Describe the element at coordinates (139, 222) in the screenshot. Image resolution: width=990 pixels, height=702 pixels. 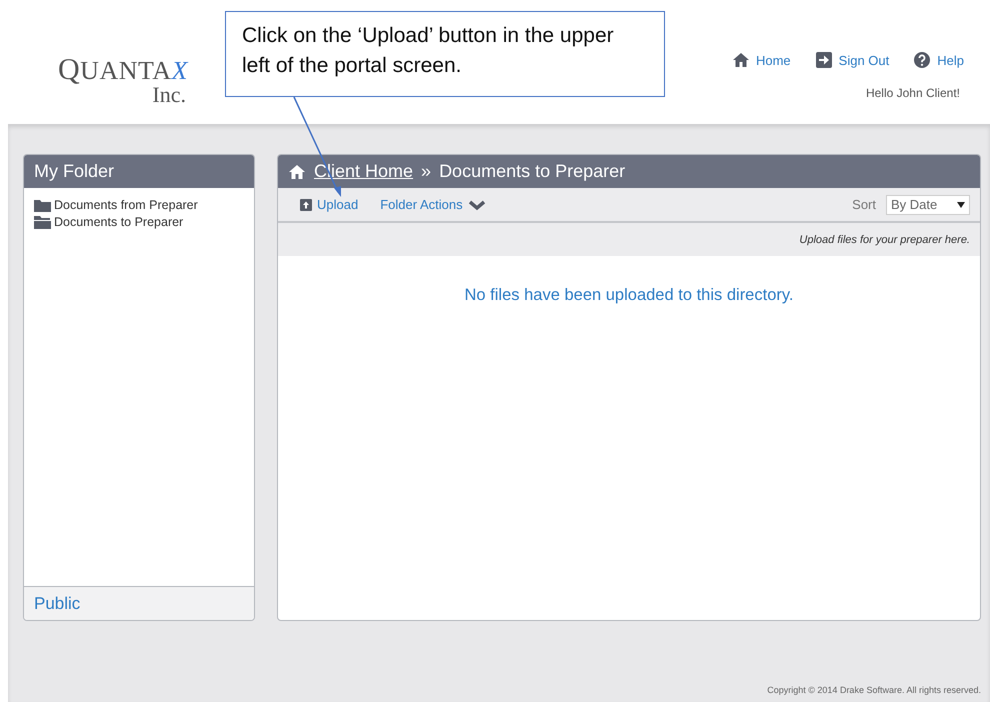
I see `folder-item: Documents to Preparer` at that location.